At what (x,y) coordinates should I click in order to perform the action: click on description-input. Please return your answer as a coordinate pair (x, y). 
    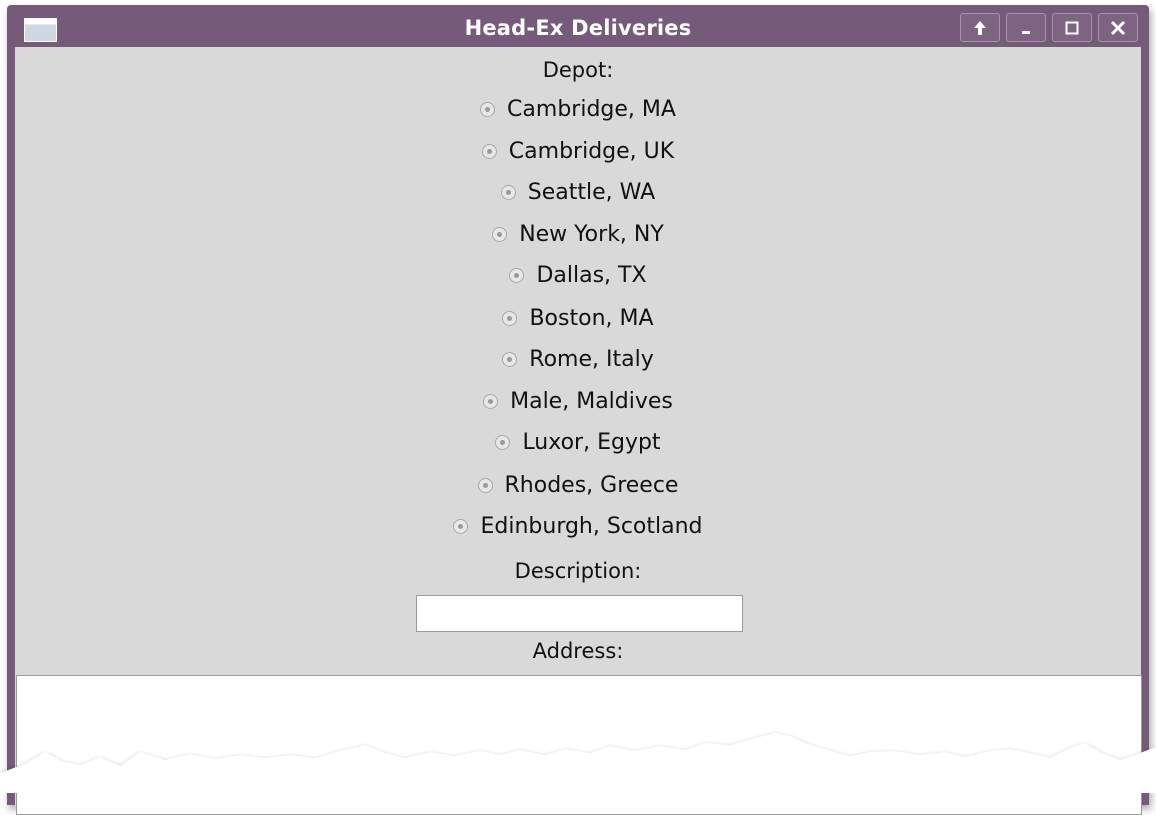
    Looking at the image, I should click on (579, 613).